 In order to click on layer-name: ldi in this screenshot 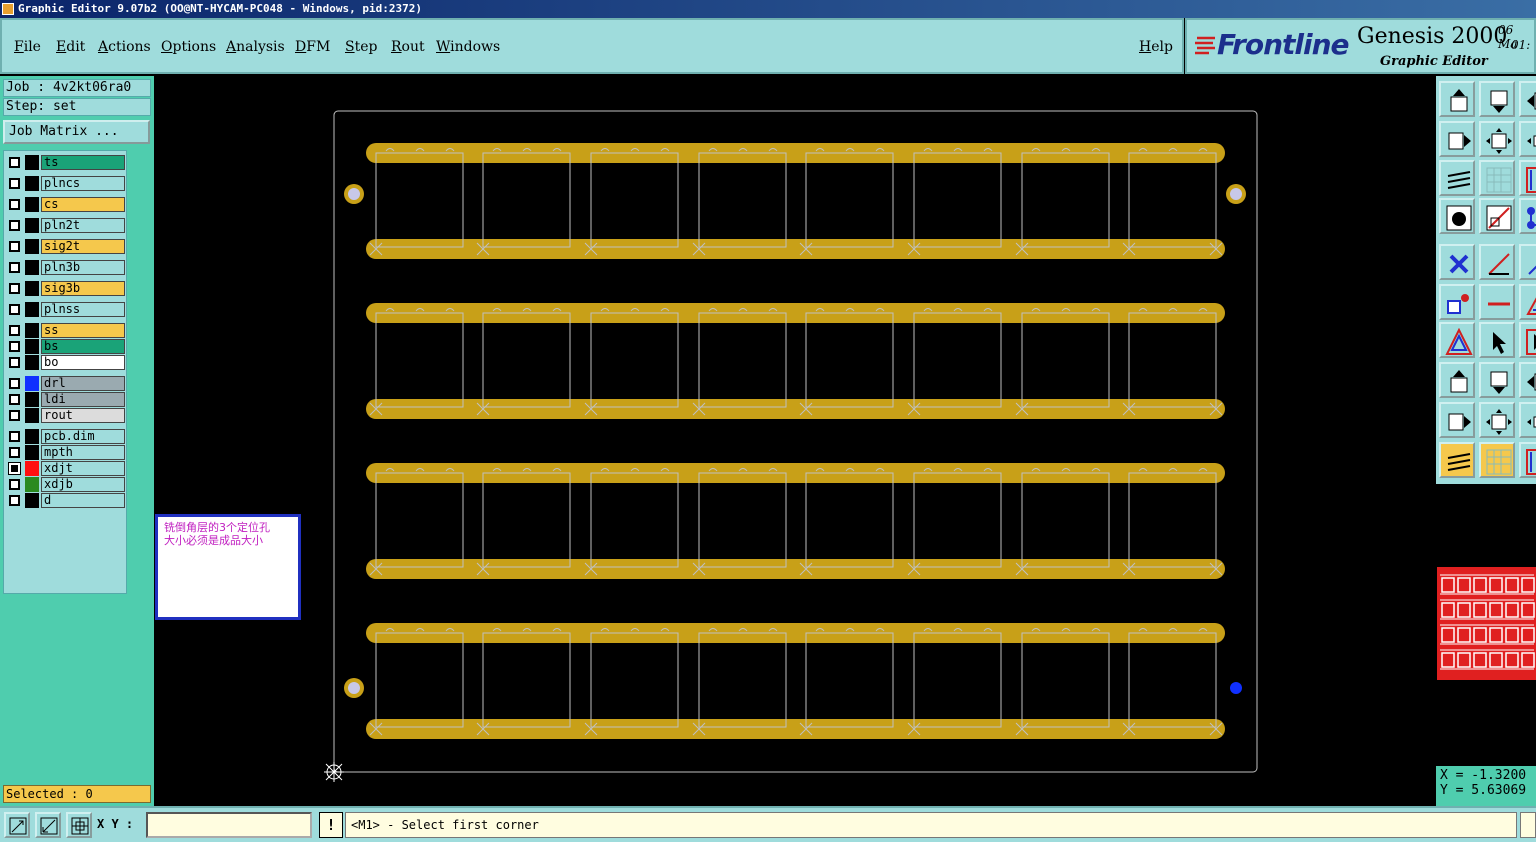, I will do `click(83, 399)`.